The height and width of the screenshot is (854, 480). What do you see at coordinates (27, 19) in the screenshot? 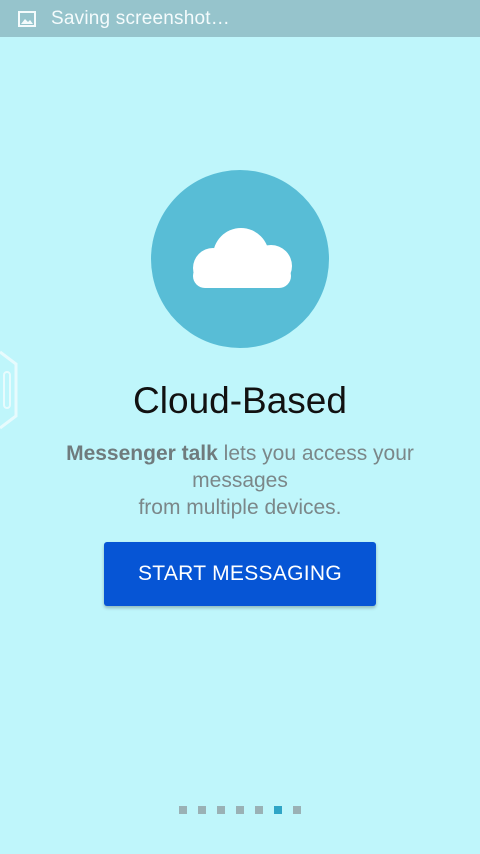
I see `image-icon` at bounding box center [27, 19].